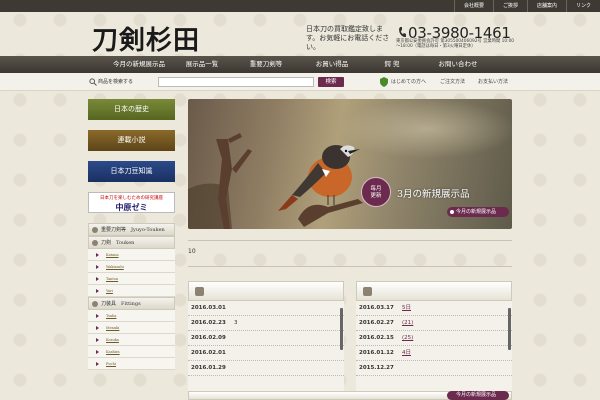 The image size is (600, 400). Describe the element at coordinates (131, 242) in the screenshot. I see `sidebar-section-touken: 刀剣 Touken` at that location.